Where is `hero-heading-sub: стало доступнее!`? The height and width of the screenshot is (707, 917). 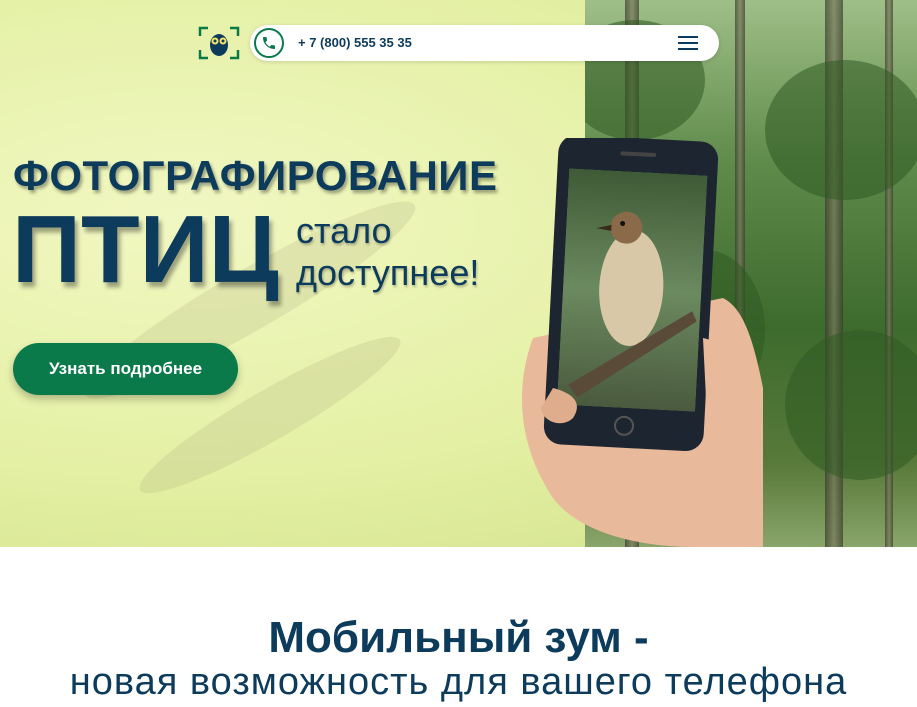 hero-heading-sub: стало доступнее! is located at coordinates (387, 252).